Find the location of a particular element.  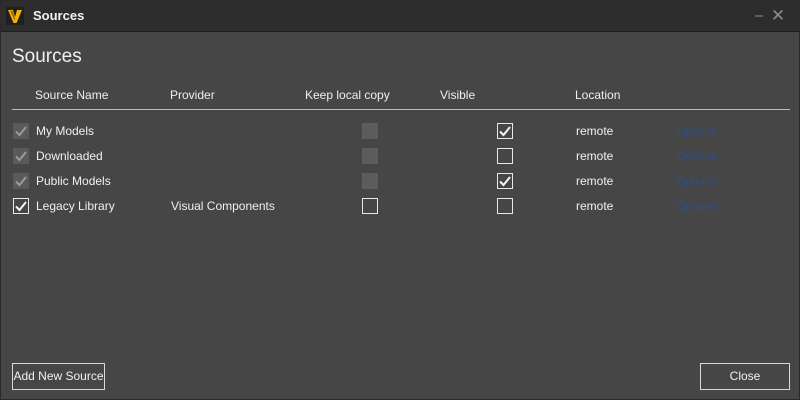

title-bar: Sources – ✕ is located at coordinates (400, 16).